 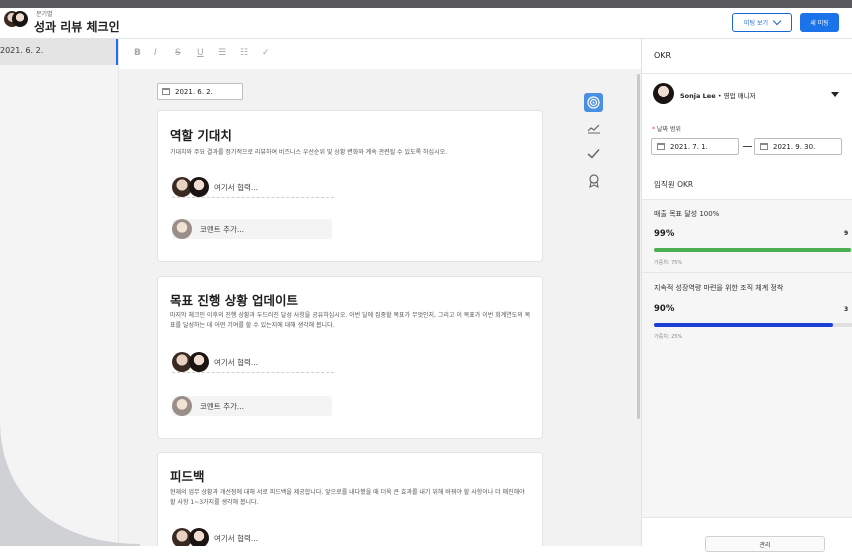 I want to click on okr-weight: 가중치: 25%, so click(x=668, y=337).